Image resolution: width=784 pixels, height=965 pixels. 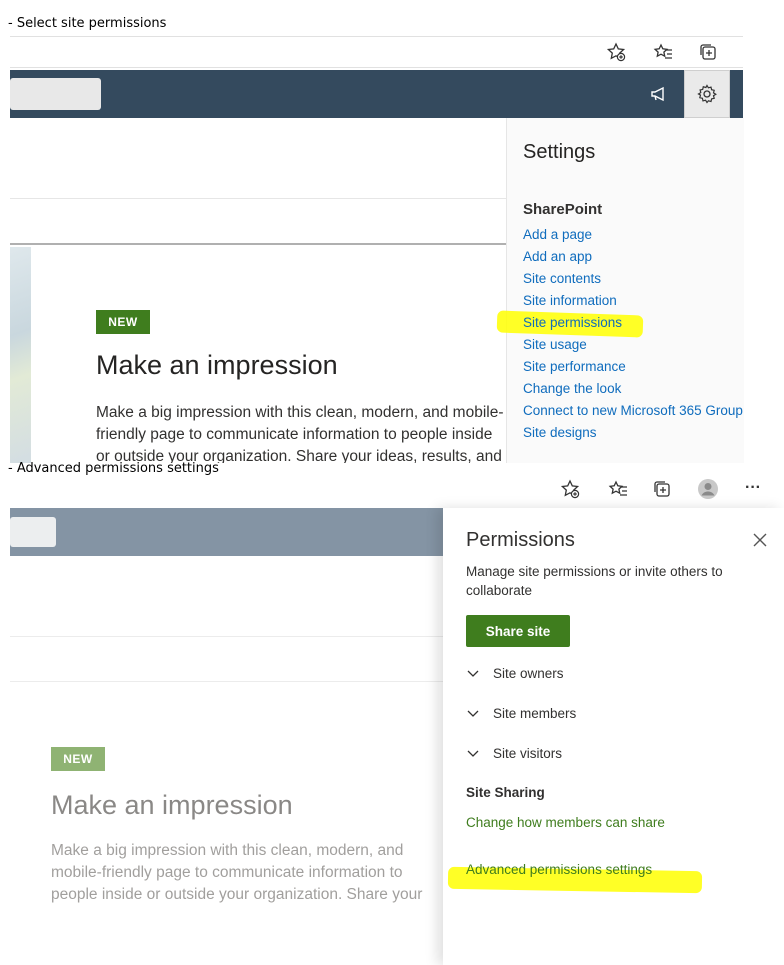 I want to click on permissions-title: Permissions, so click(x=520, y=540).